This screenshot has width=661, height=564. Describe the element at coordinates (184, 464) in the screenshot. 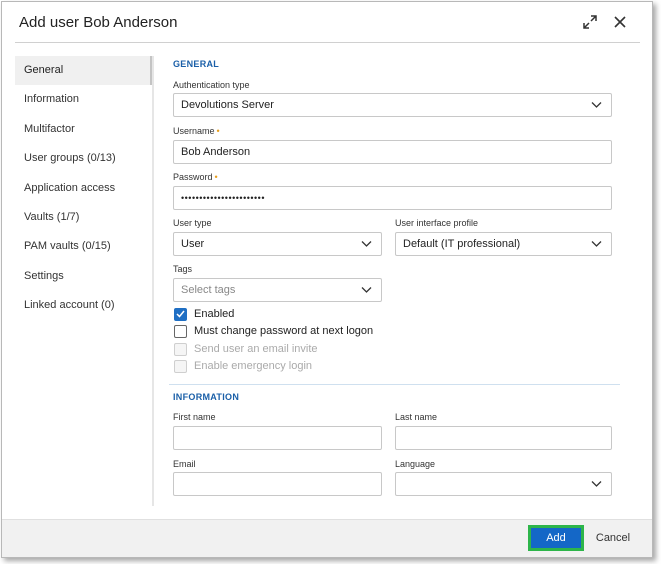

I see `email-label: Email` at that location.